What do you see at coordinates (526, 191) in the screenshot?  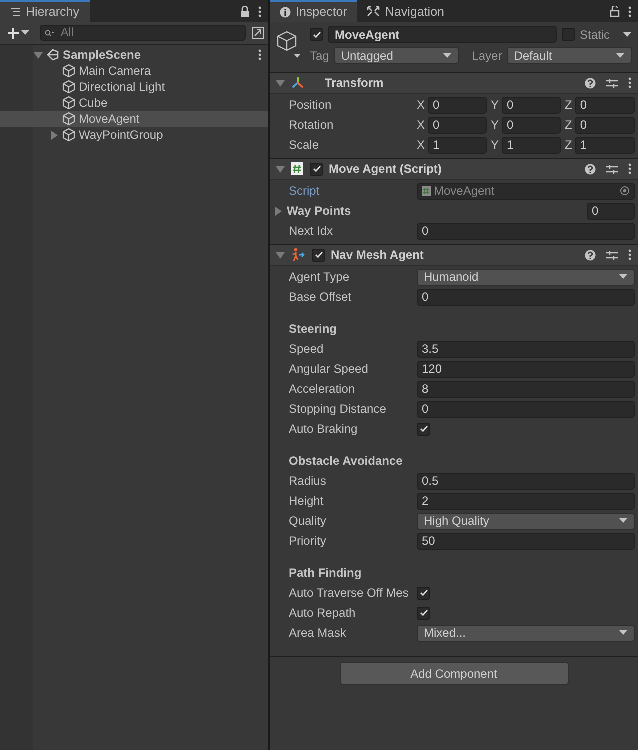 I see `object-field: MoveAgent` at bounding box center [526, 191].